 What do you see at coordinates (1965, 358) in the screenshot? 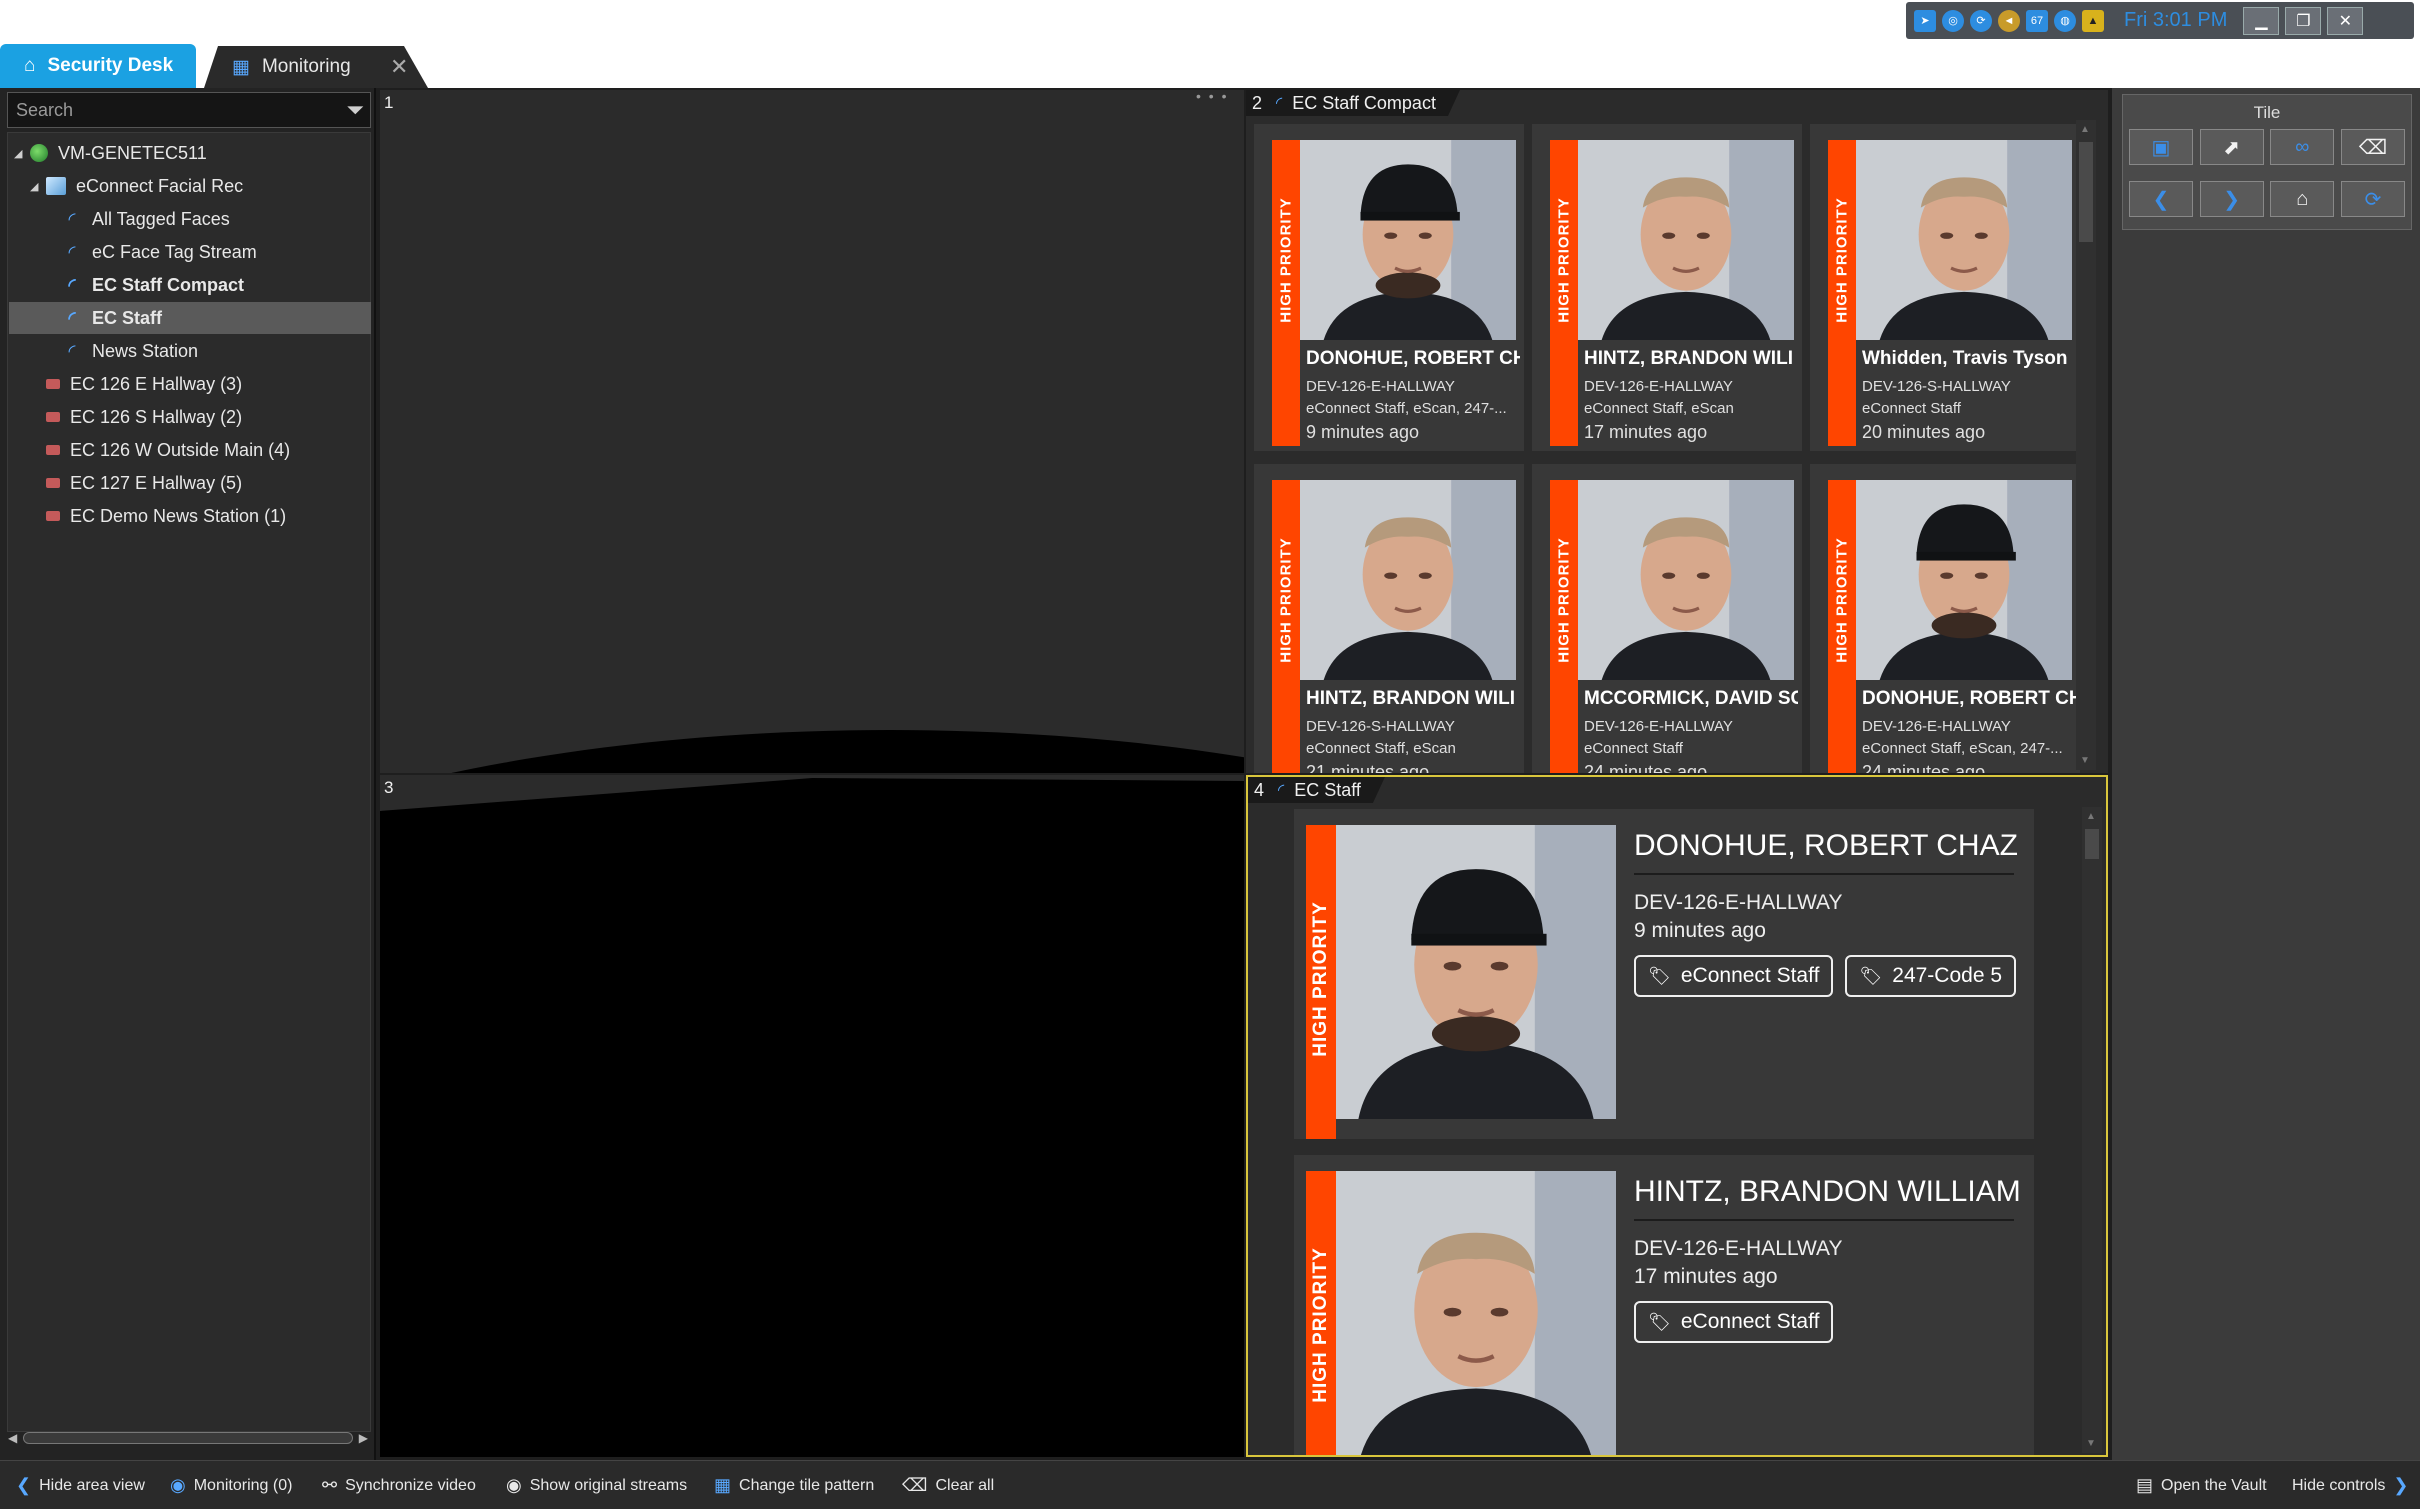
I see `person-name: Whidden, Travis Tyson` at bounding box center [1965, 358].